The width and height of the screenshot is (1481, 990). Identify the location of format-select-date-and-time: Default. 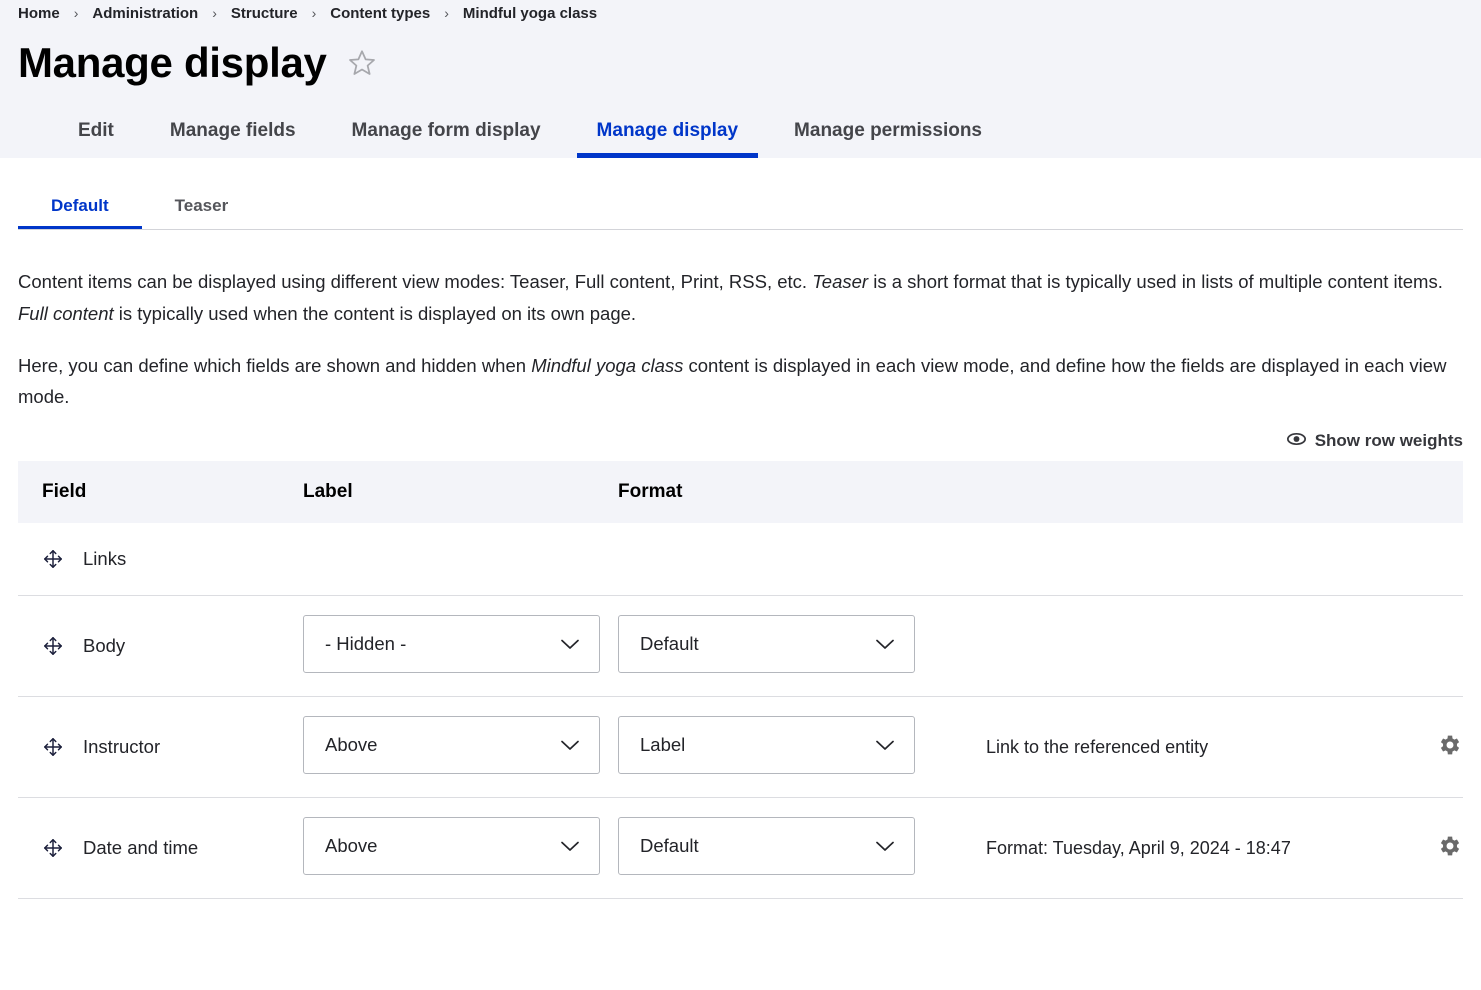
(766, 845).